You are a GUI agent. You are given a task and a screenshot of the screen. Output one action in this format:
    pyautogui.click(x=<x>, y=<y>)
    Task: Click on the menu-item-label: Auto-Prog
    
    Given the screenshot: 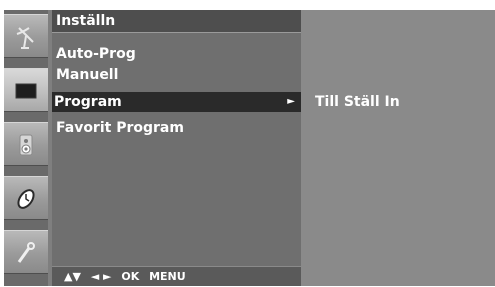 What is the action you would take?
    pyautogui.click(x=96, y=54)
    